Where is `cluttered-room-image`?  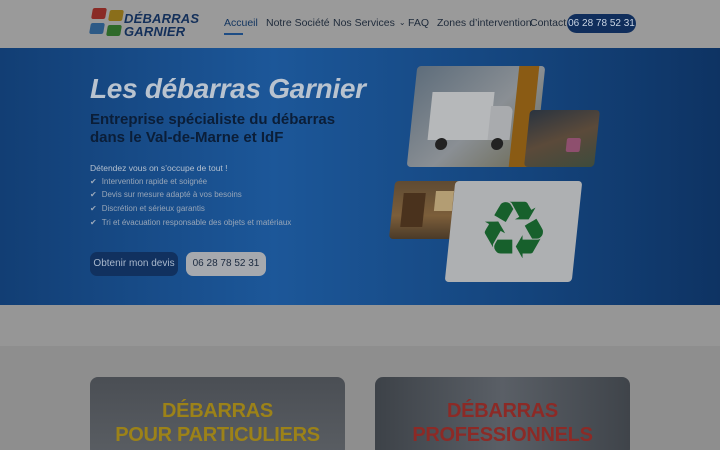 cluttered-room-image is located at coordinates (562, 138).